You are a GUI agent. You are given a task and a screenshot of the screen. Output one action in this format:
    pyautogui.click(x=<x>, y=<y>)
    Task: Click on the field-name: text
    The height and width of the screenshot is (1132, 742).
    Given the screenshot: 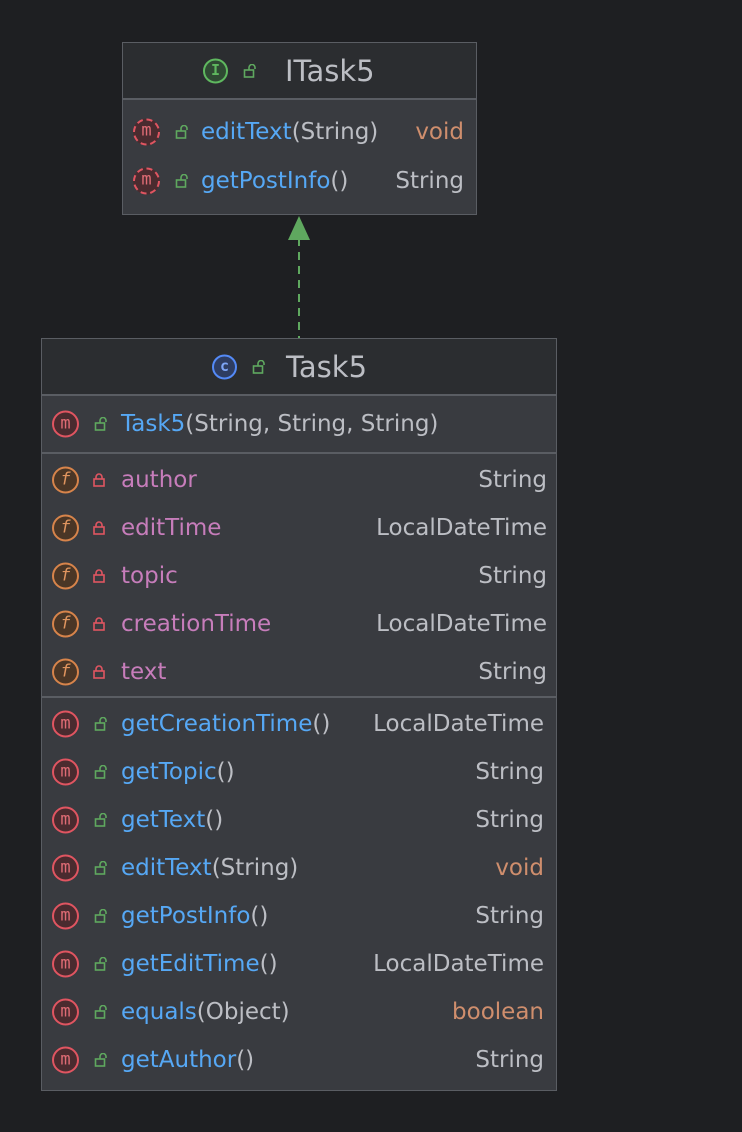 What is the action you would take?
    pyautogui.click(x=144, y=672)
    